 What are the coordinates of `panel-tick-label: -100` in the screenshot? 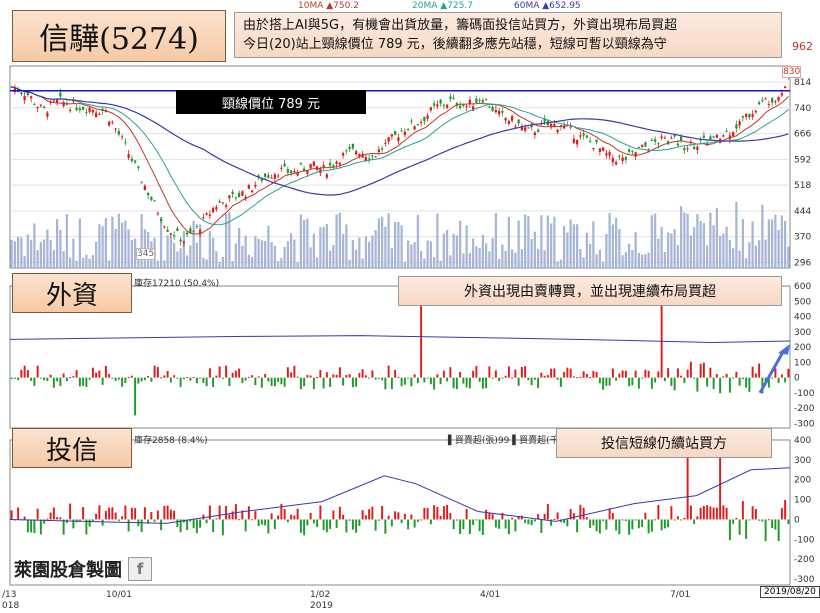 It's located at (804, 394).